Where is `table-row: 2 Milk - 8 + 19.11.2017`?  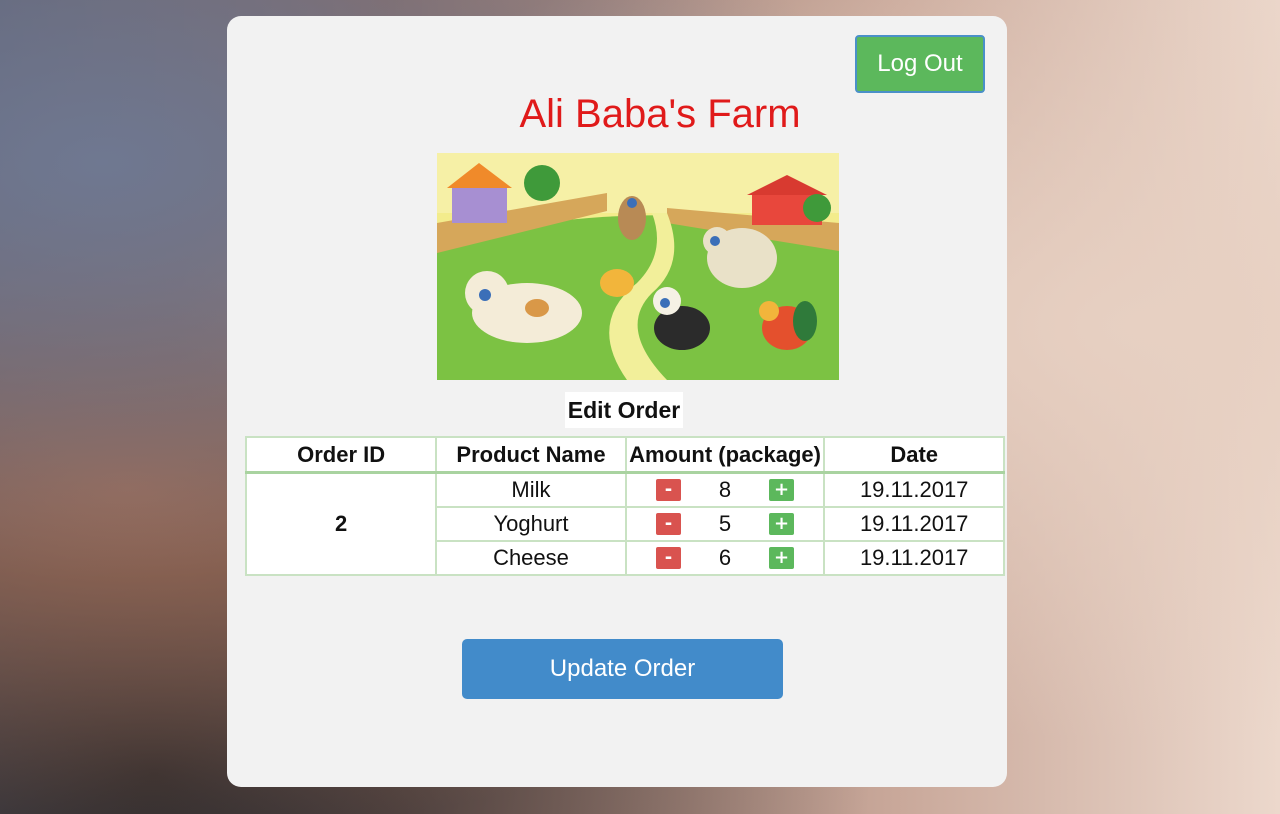 table-row: 2 Milk - 8 + 19.11.2017 is located at coordinates (624, 523).